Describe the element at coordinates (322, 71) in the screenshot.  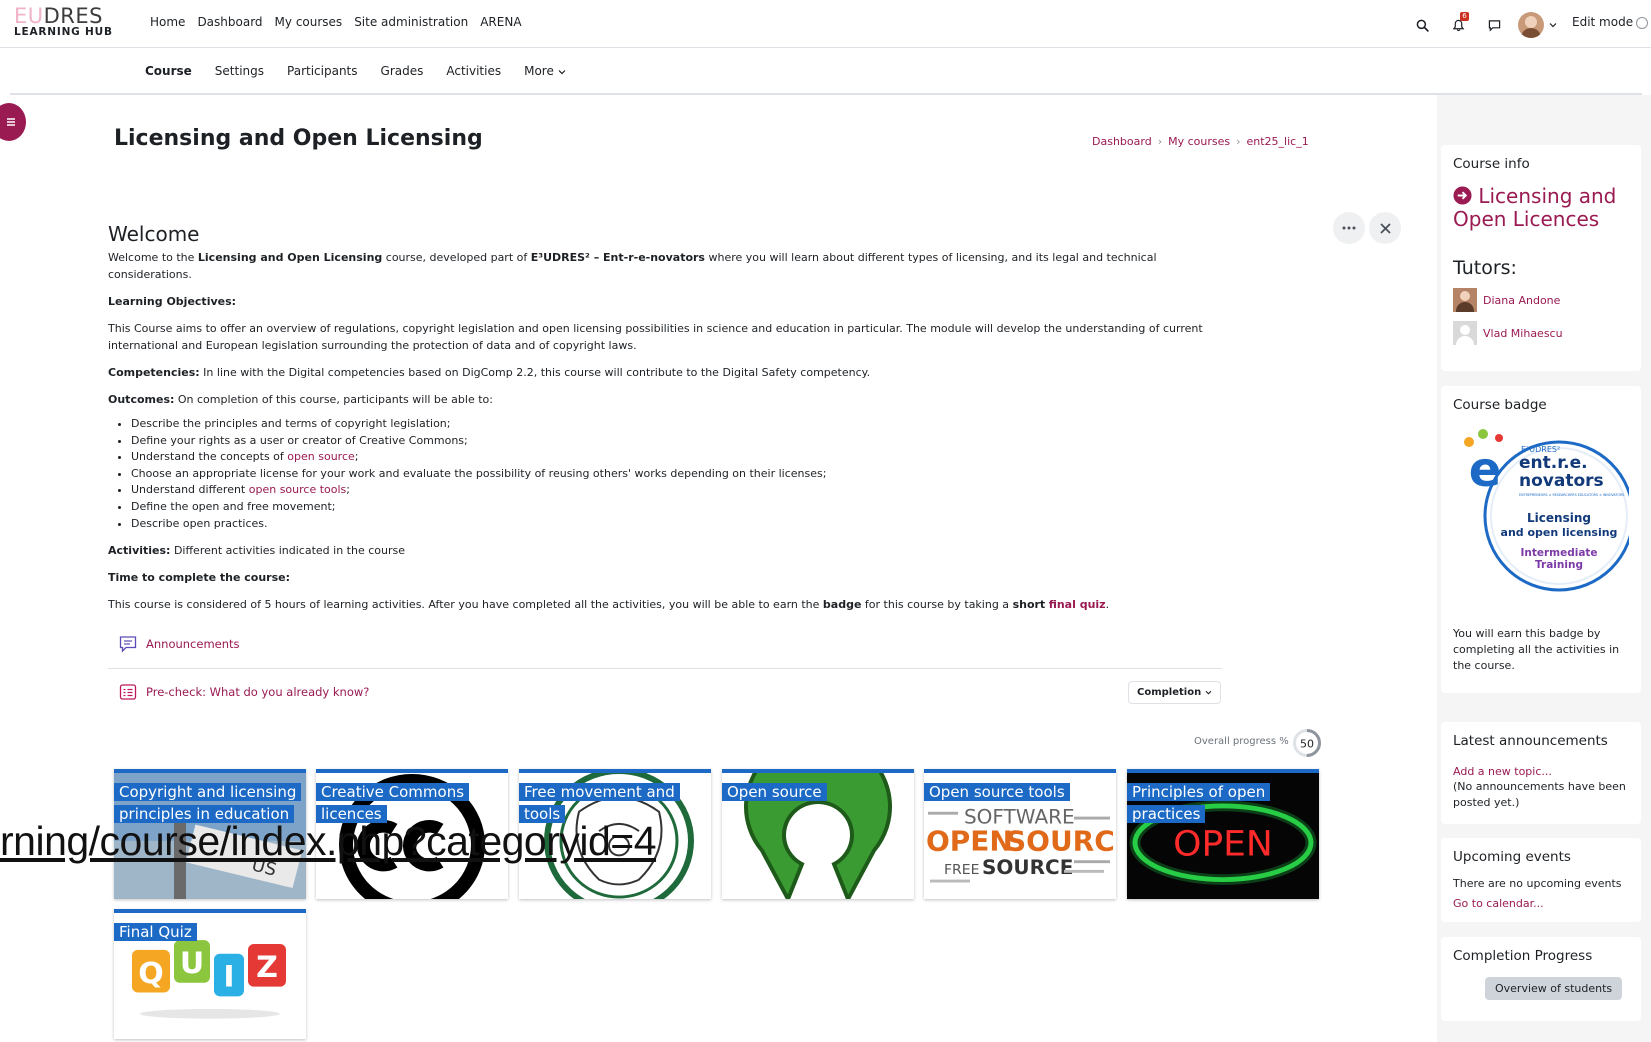
I see `tab-participants: Participants` at that location.